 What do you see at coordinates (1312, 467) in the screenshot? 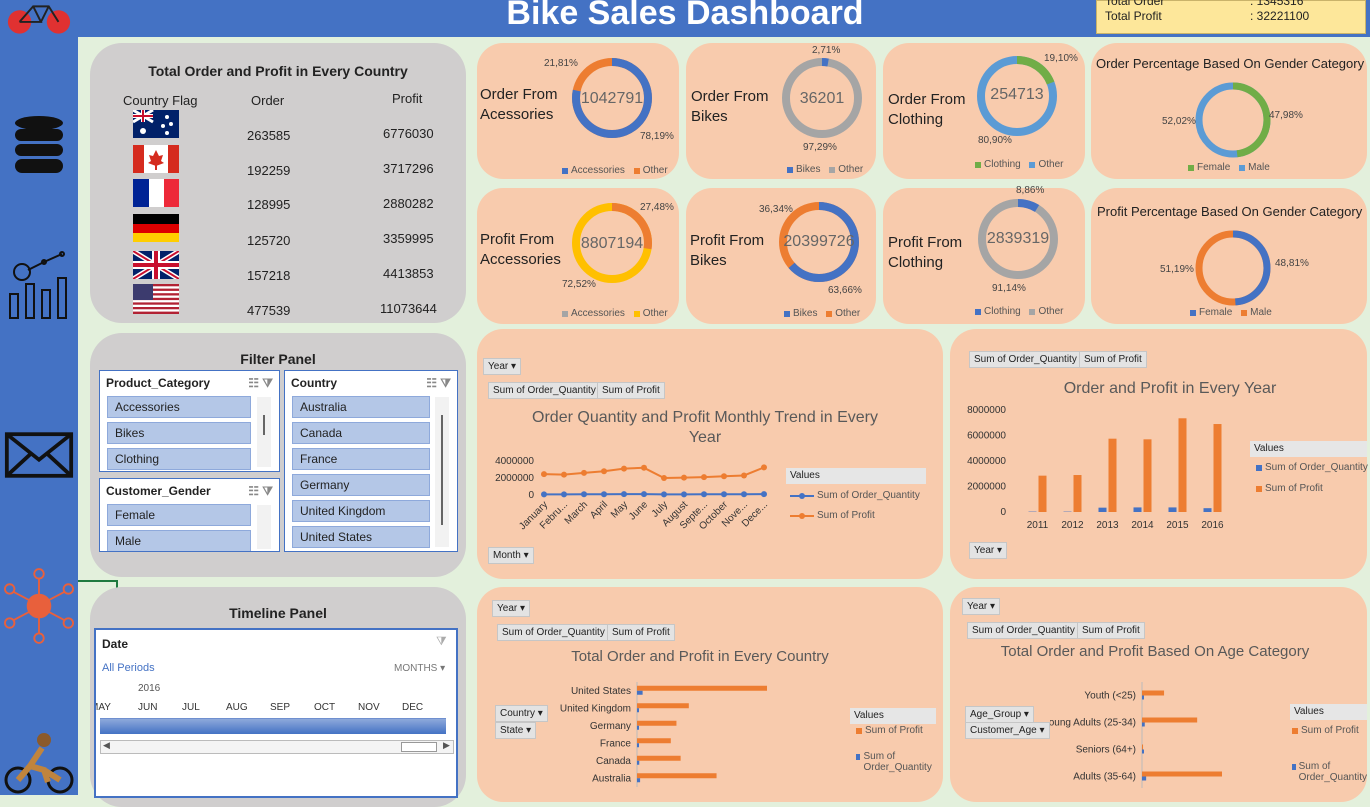
I see `yearly-legend-qty: Sum of Order_Quantity` at bounding box center [1312, 467].